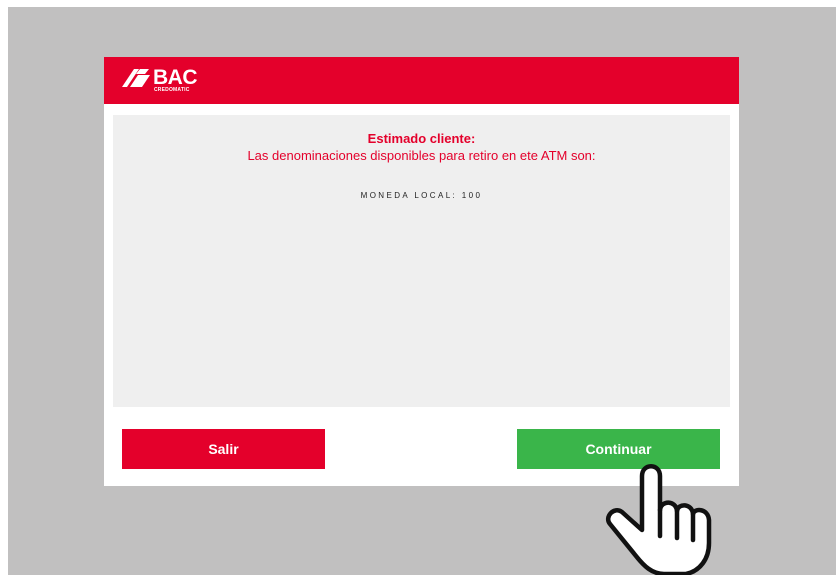 Image resolution: width=836 pixels, height=575 pixels. I want to click on hand-pointer-icon, so click(658, 519).